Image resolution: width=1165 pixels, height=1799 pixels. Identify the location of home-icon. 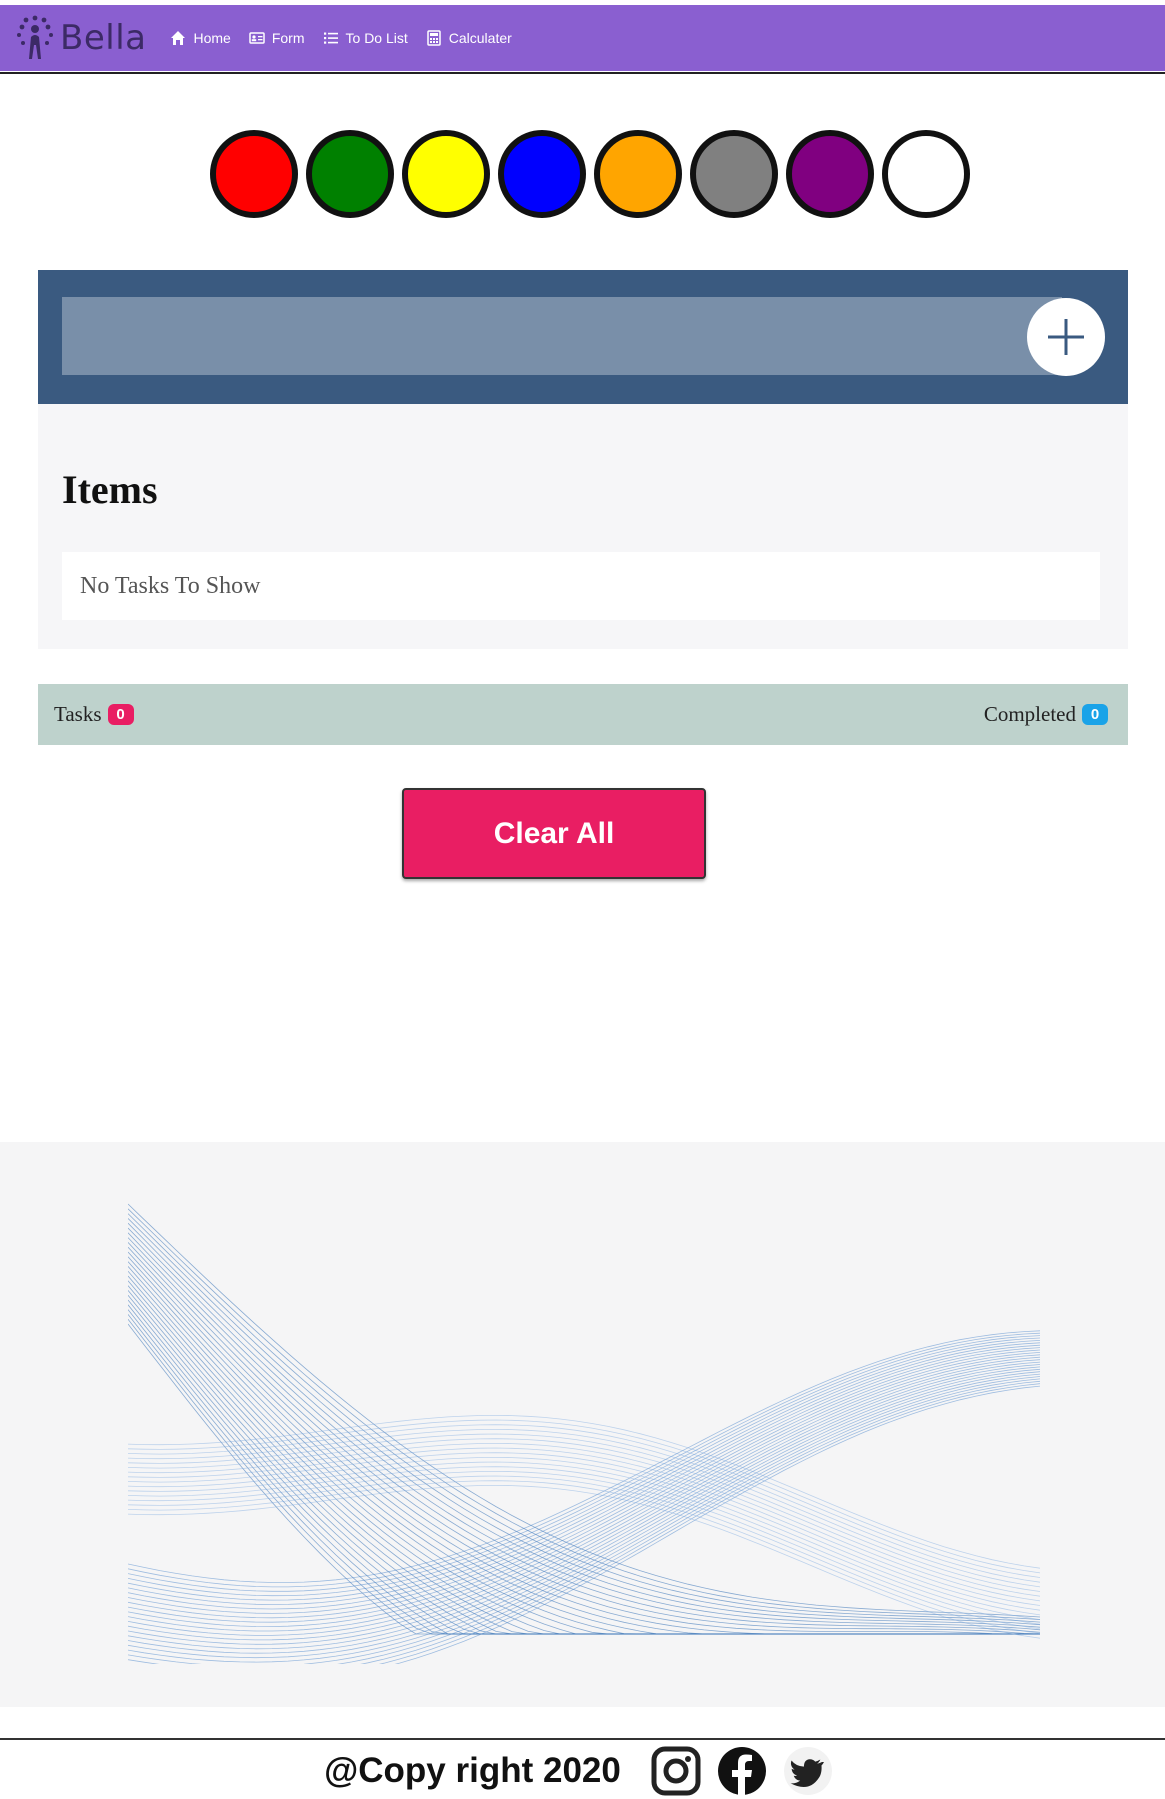
(178, 38).